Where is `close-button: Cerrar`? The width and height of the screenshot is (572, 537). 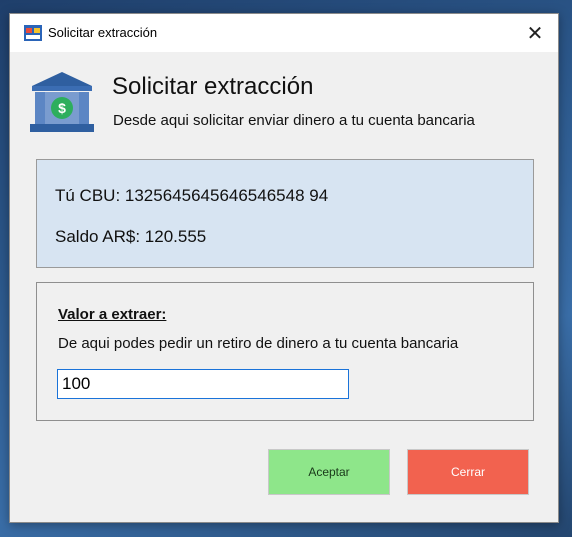 close-button: Cerrar is located at coordinates (468, 472).